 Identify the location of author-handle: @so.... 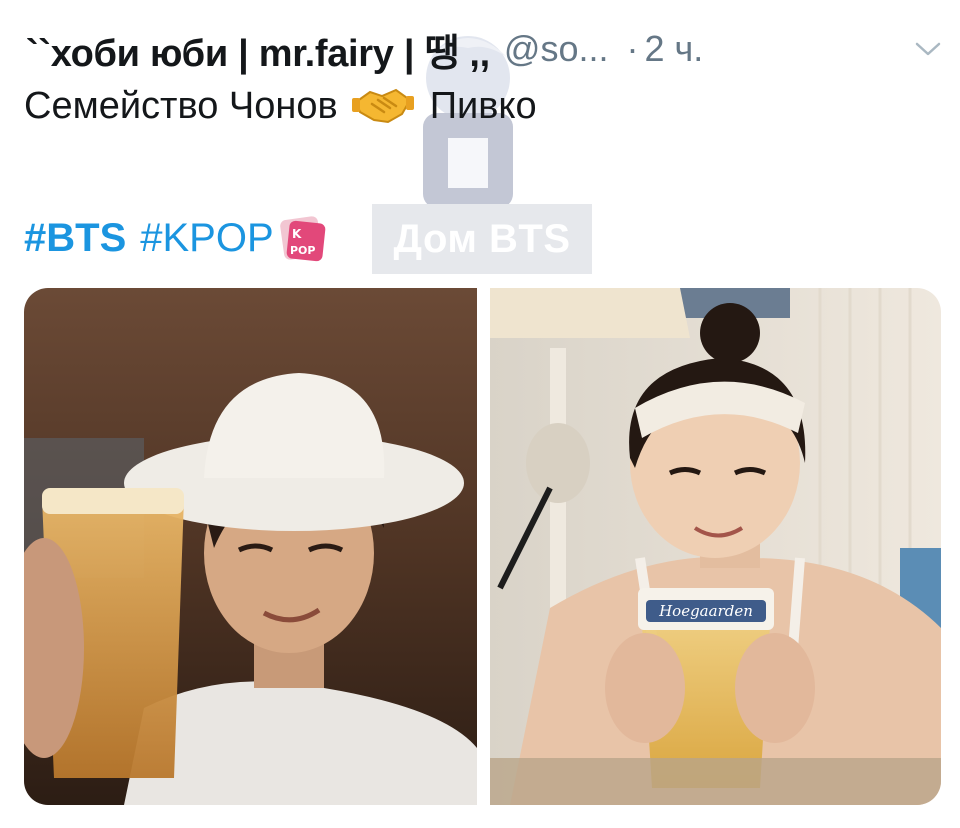
(556, 49).